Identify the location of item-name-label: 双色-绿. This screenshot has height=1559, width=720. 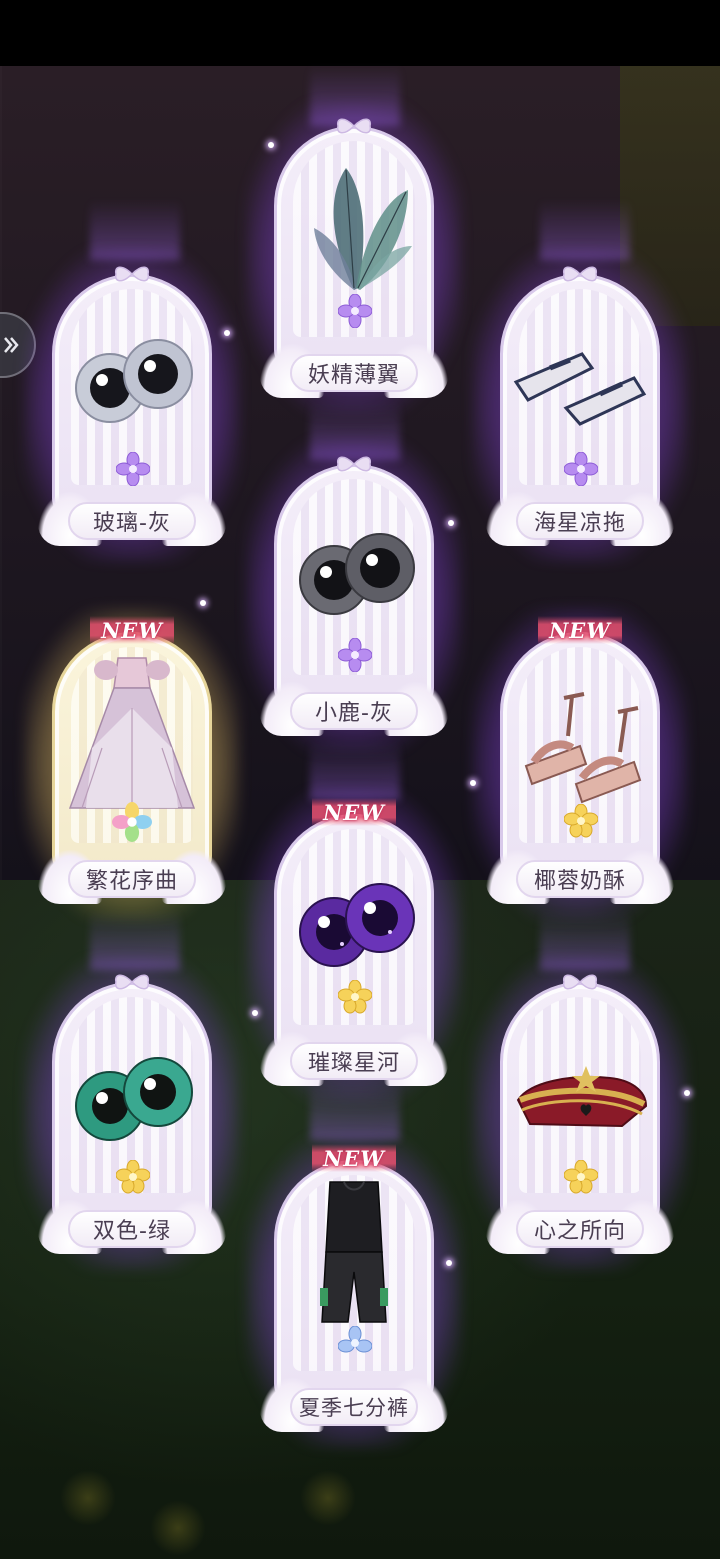
(132, 1229).